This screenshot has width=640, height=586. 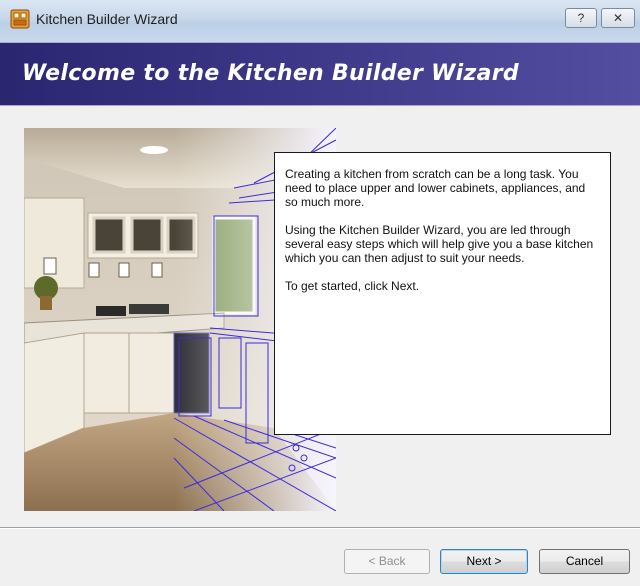 What do you see at coordinates (107, 19) in the screenshot?
I see `window-title: Kitchen Builder Wizard` at bounding box center [107, 19].